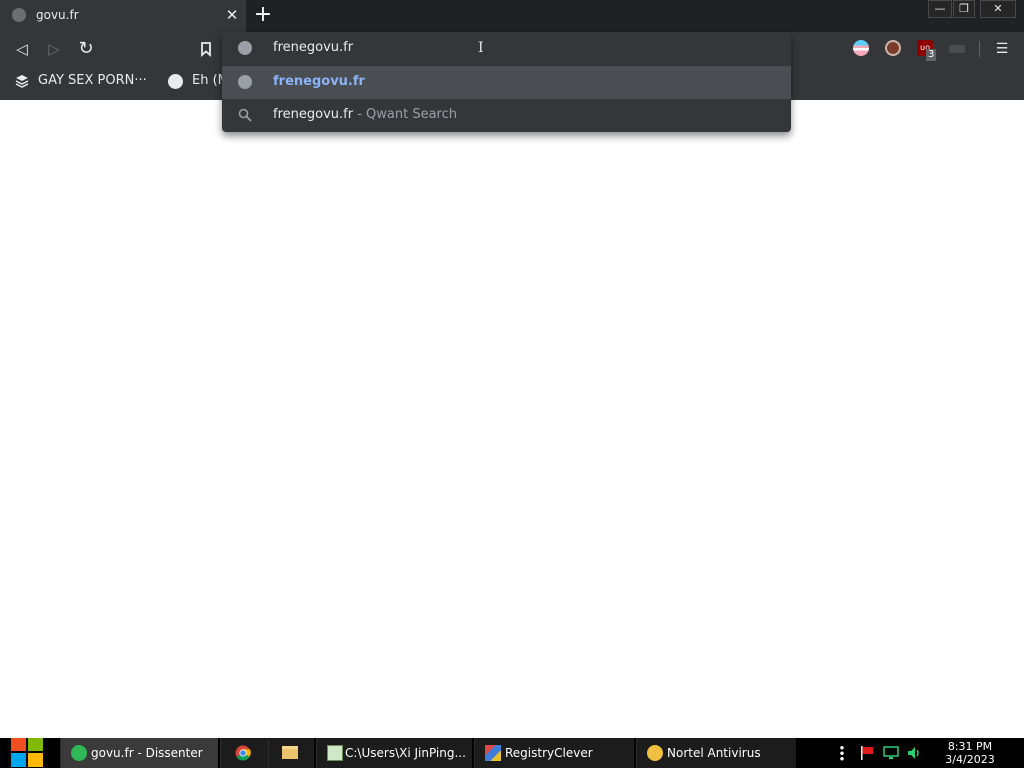 This screenshot has width=1024, height=768. I want to click on suggestion-row-selected: frenegovu.fr, so click(506, 82).